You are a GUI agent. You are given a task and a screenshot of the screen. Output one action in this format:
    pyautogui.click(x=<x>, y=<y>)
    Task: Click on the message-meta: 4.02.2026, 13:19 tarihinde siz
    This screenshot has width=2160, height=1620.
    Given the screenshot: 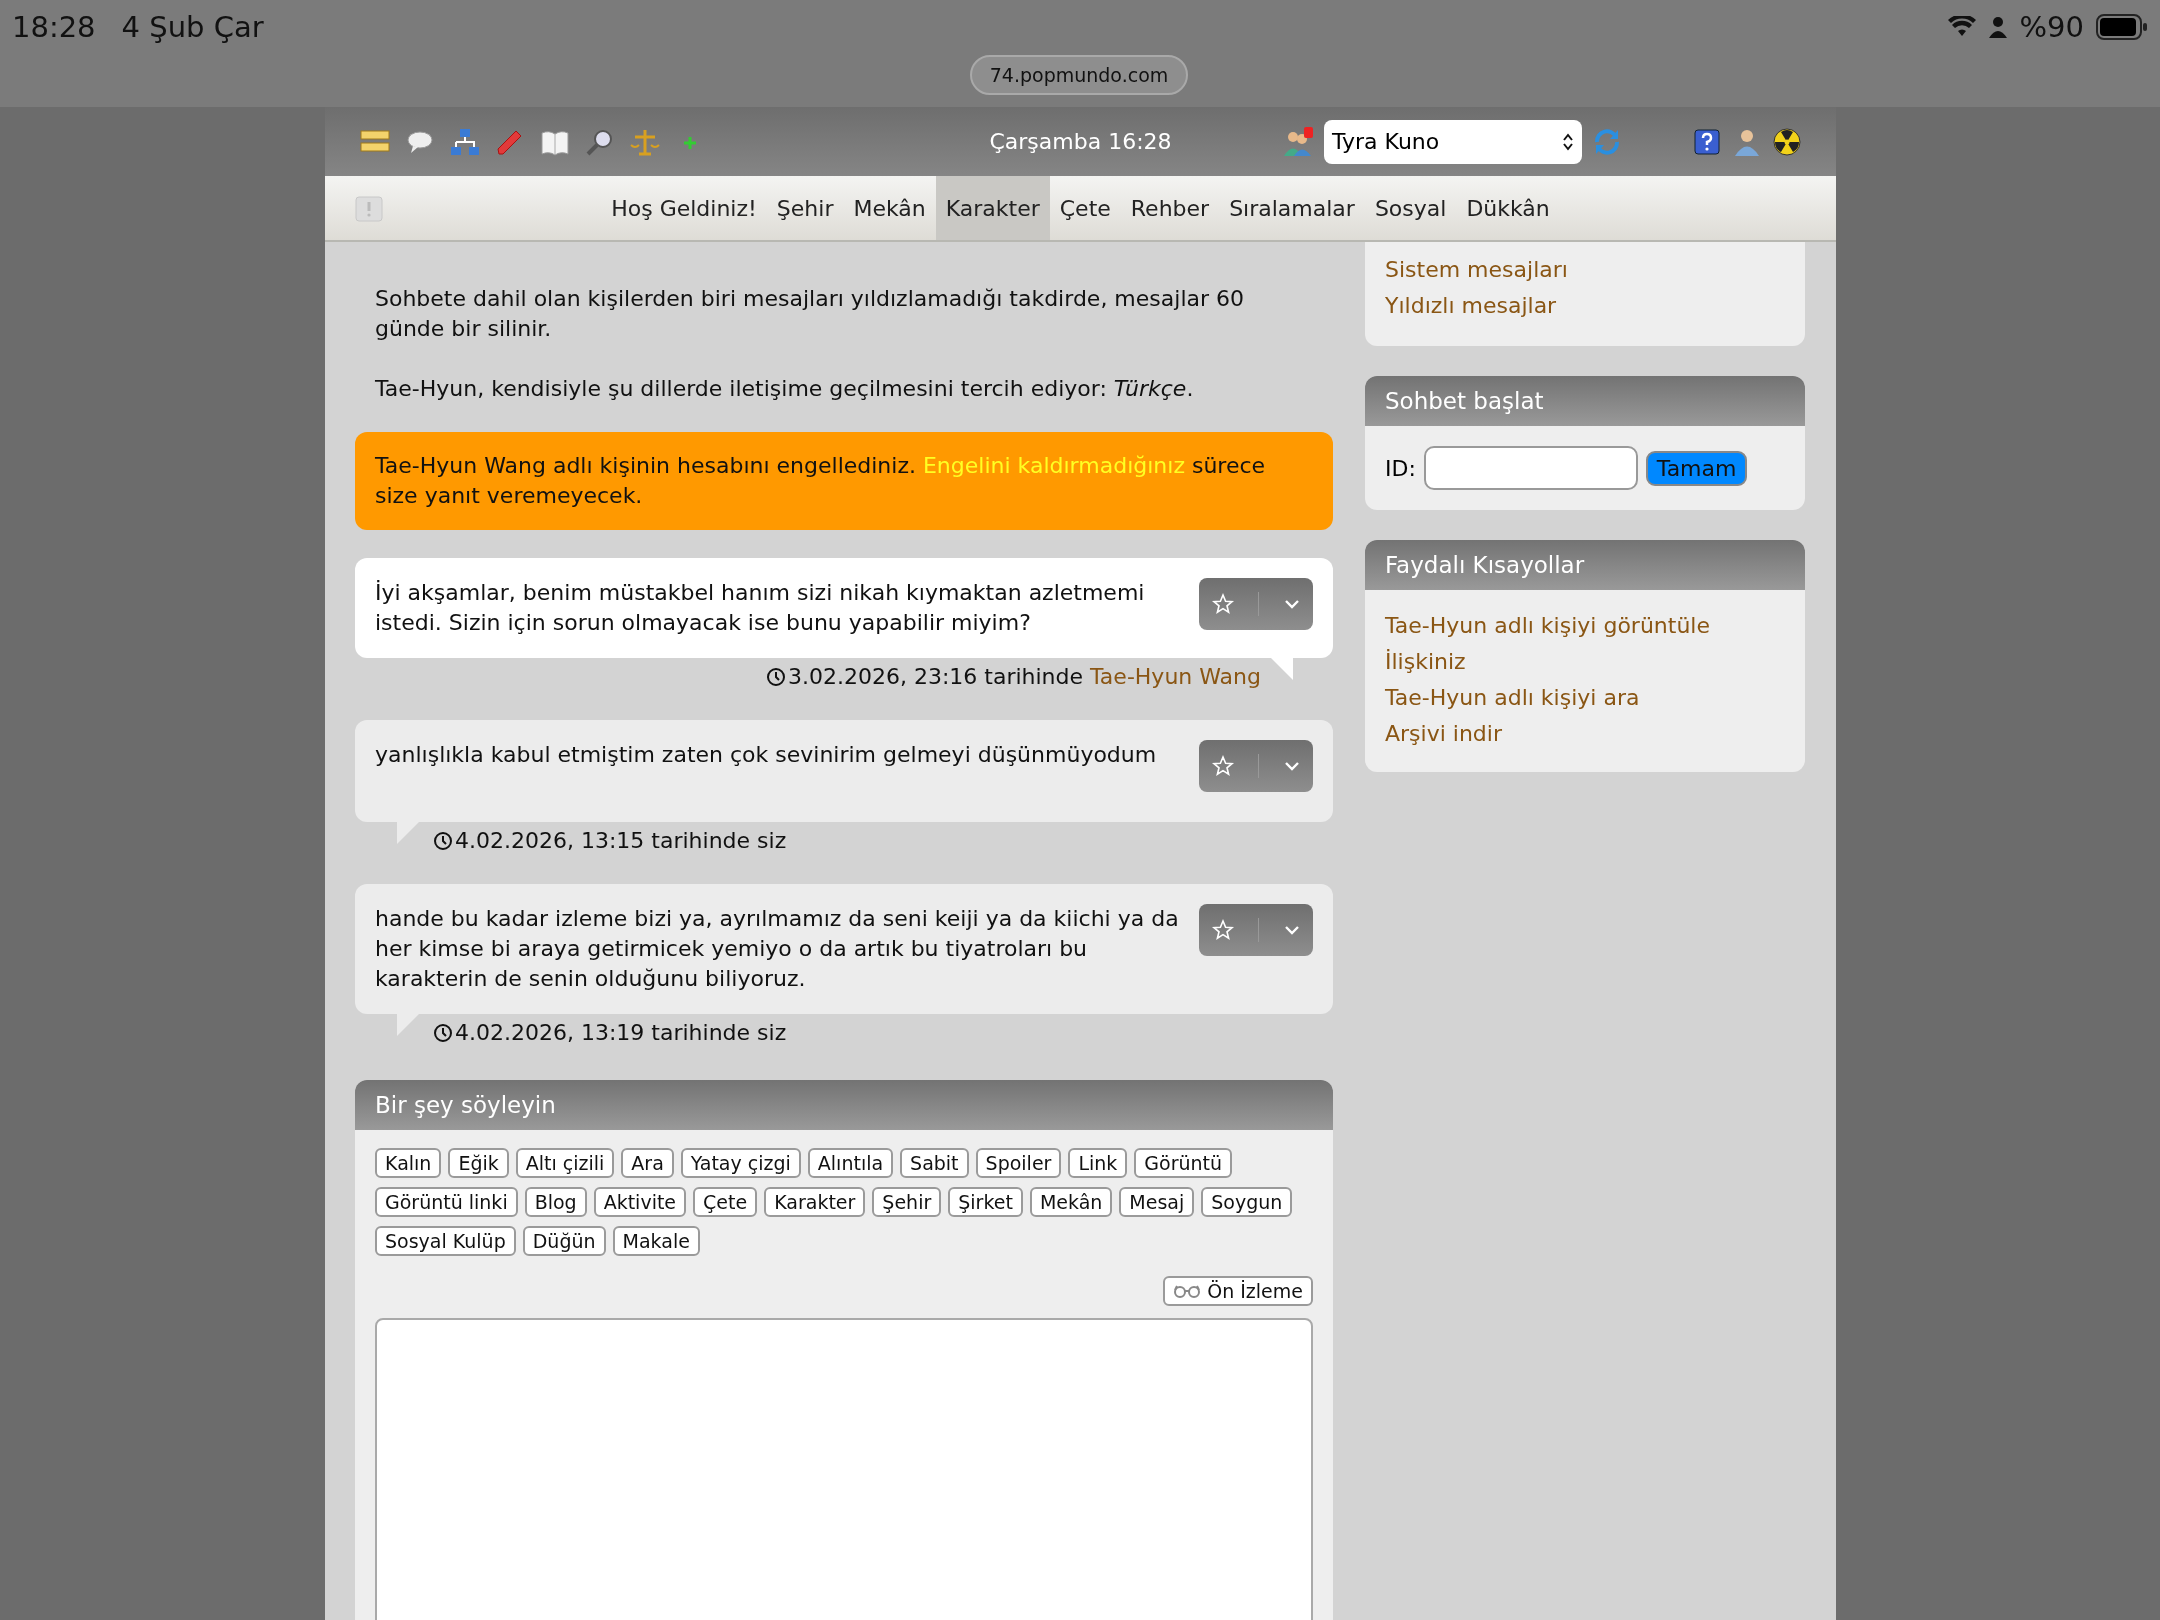 What is the action you would take?
    pyautogui.click(x=621, y=1033)
    